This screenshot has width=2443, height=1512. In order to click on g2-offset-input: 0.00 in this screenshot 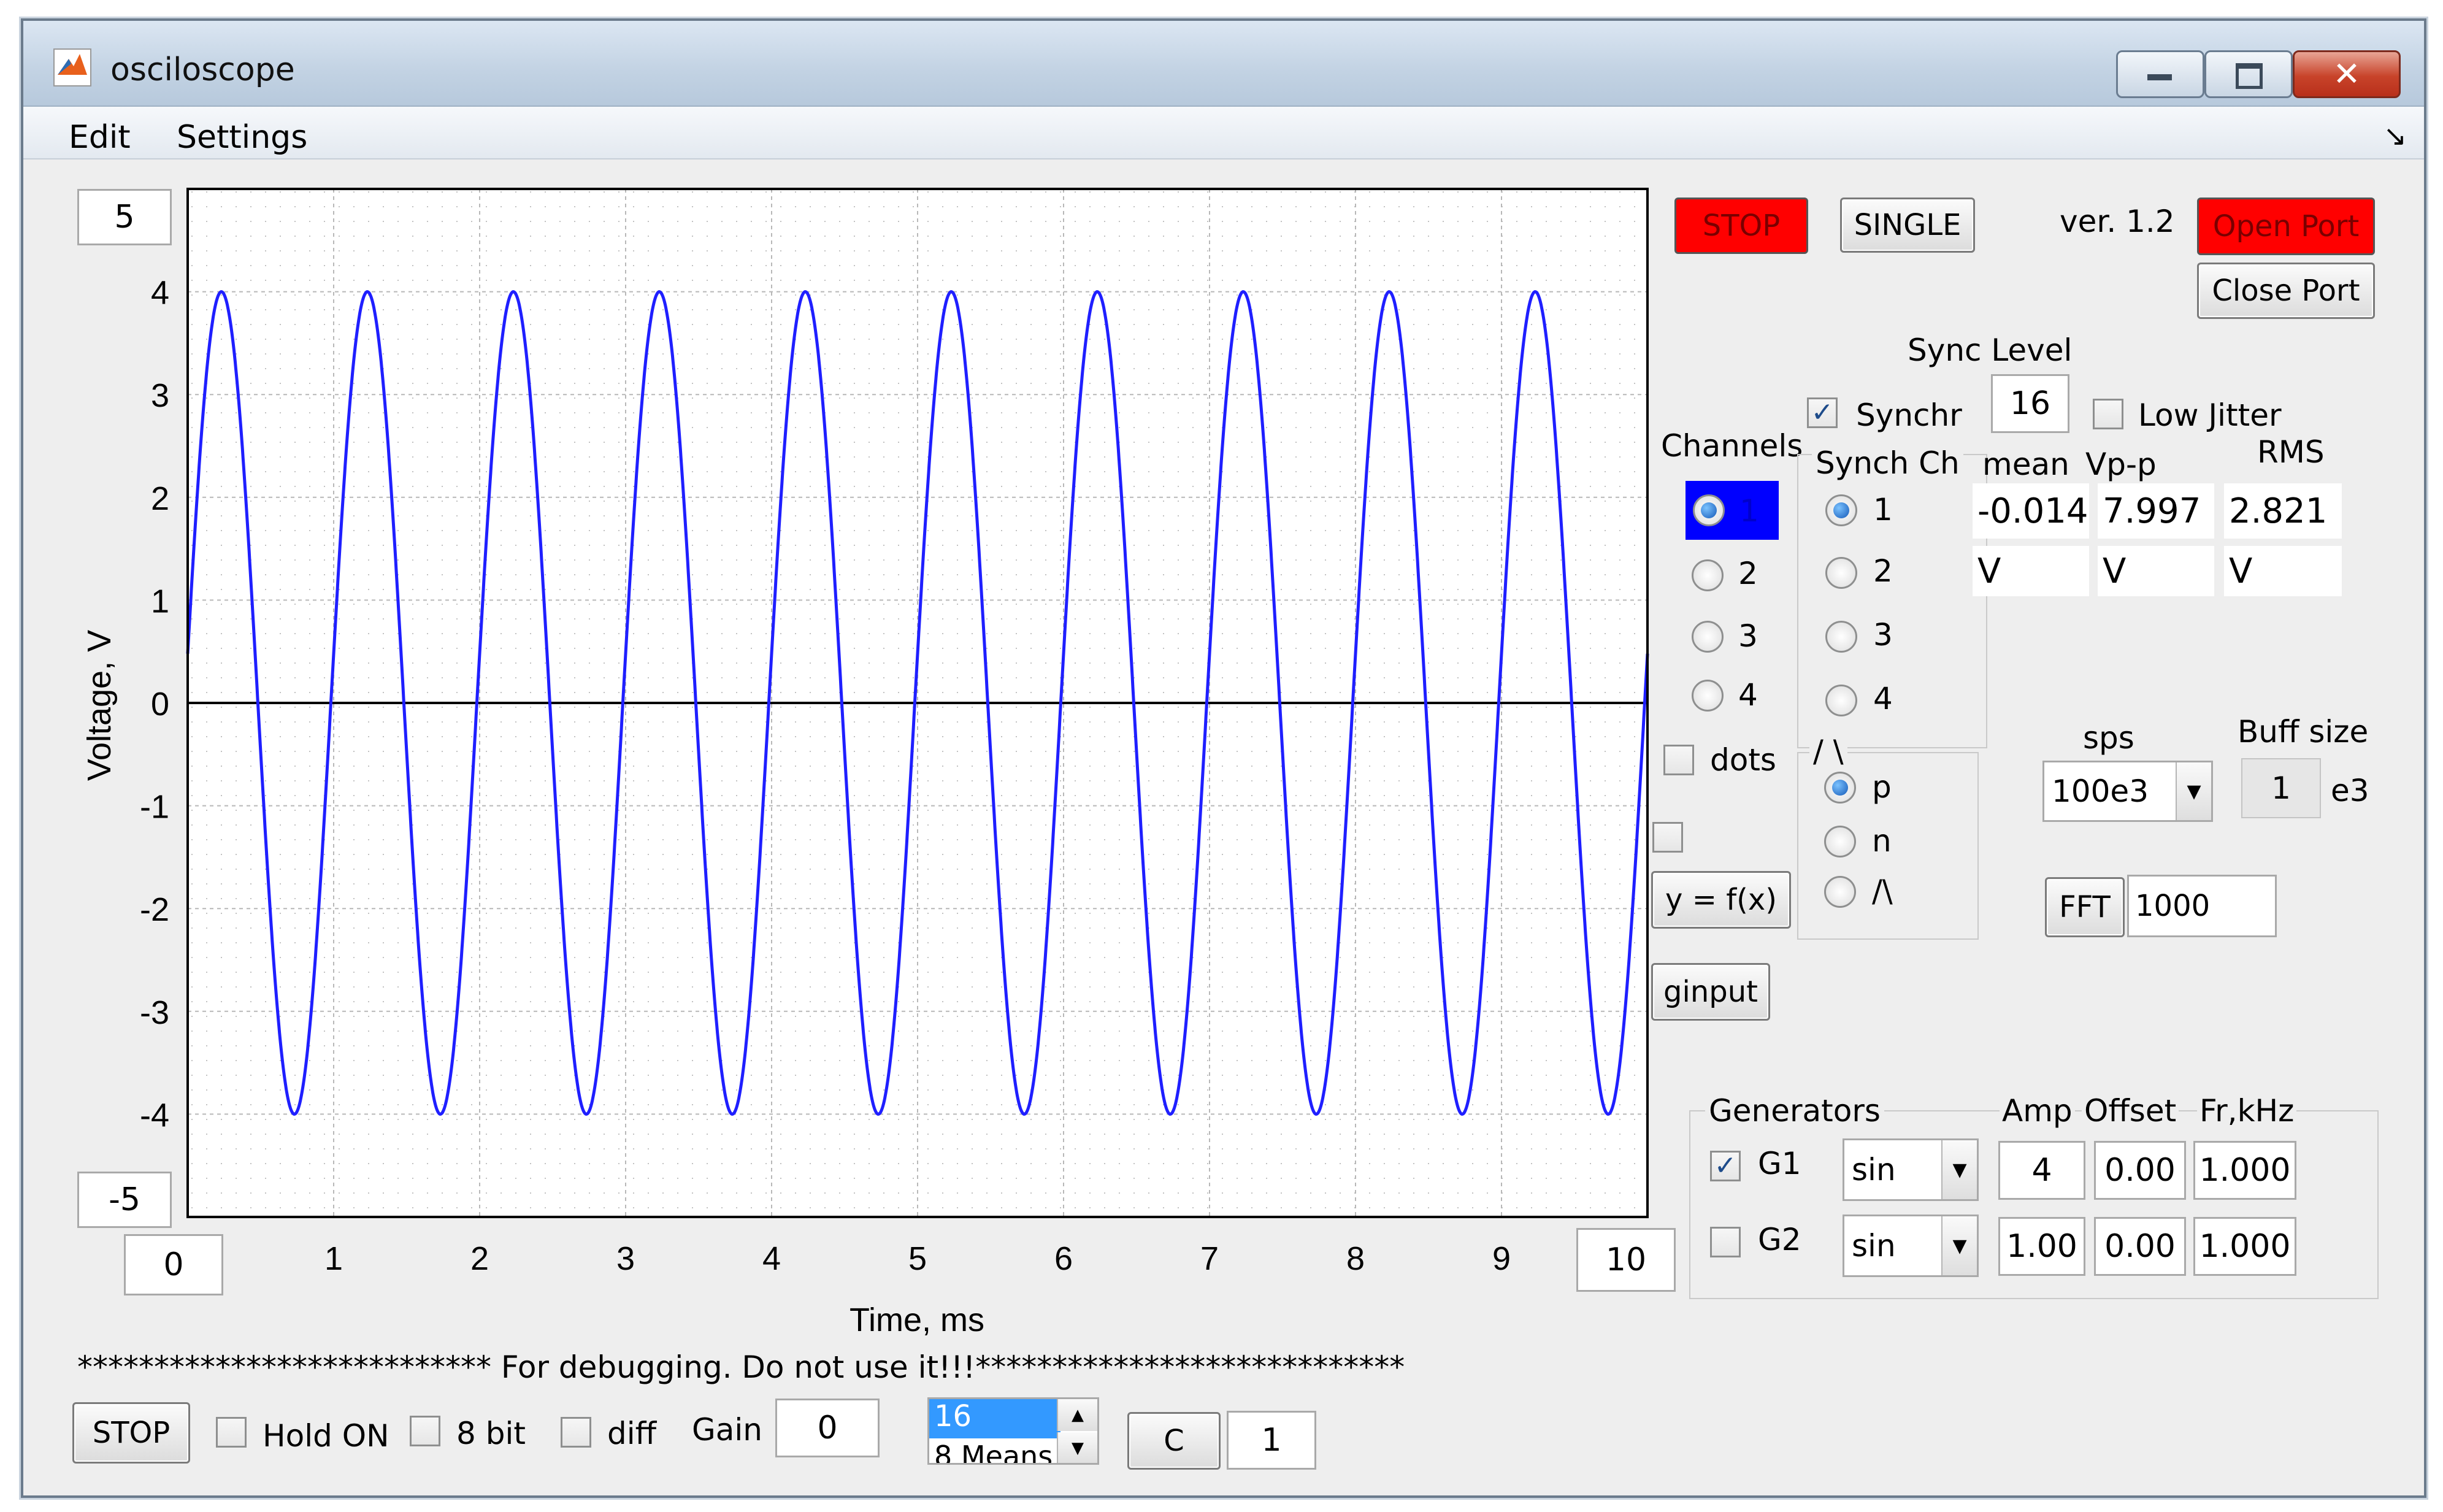, I will do `click(2140, 1246)`.